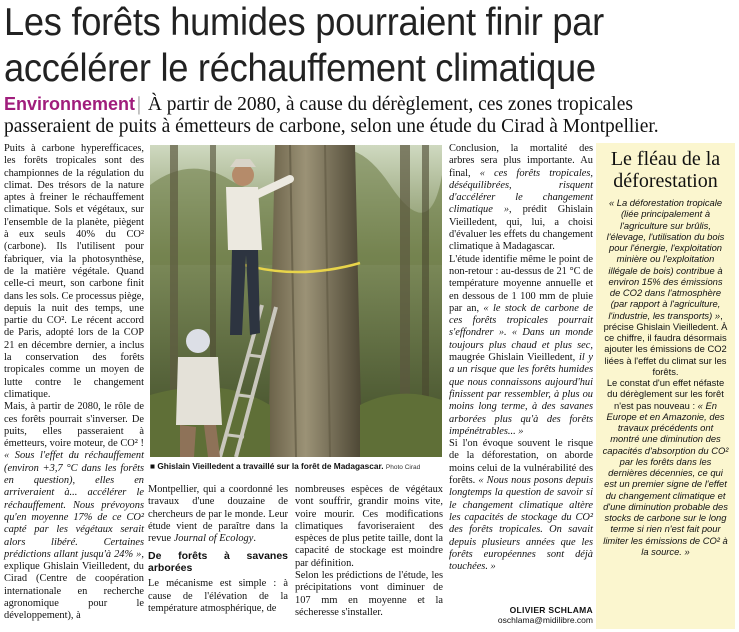 Image resolution: width=739 pixels, height=632 pixels. What do you see at coordinates (213, 539) in the screenshot?
I see `journal-name: Journal of Ecology` at bounding box center [213, 539].